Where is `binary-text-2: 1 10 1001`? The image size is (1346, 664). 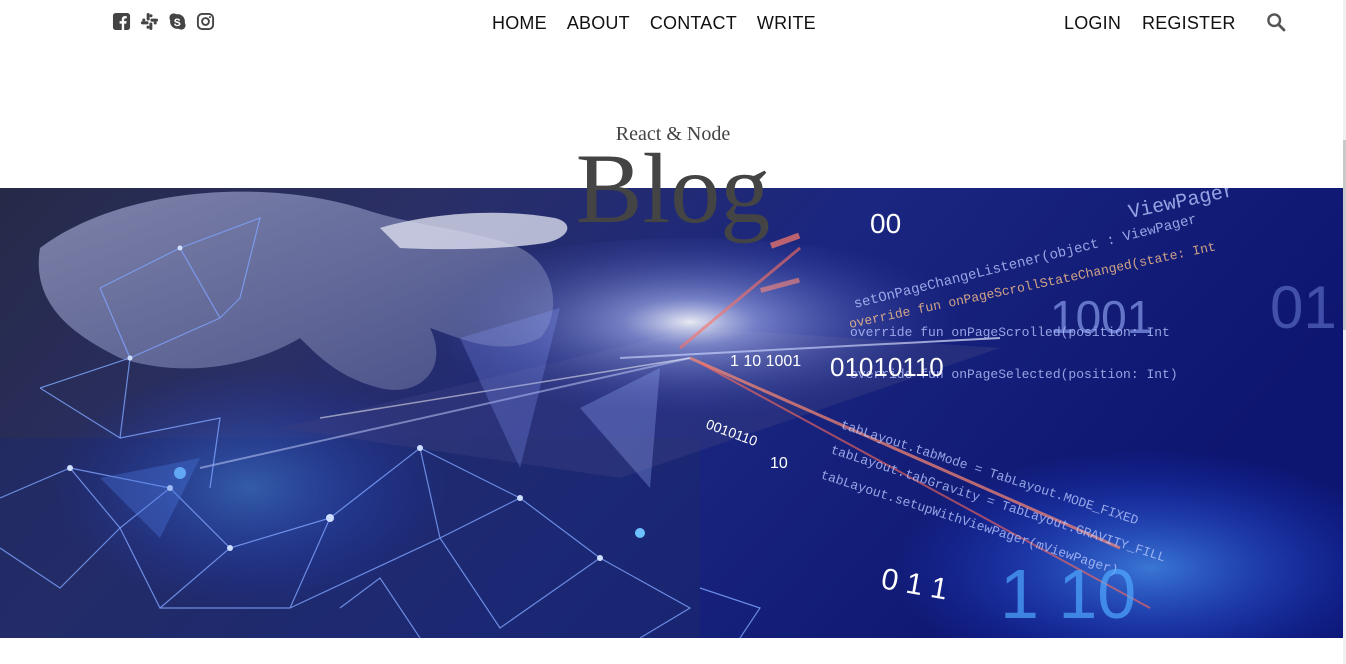 binary-text-2: 1 10 1001 is located at coordinates (765, 361).